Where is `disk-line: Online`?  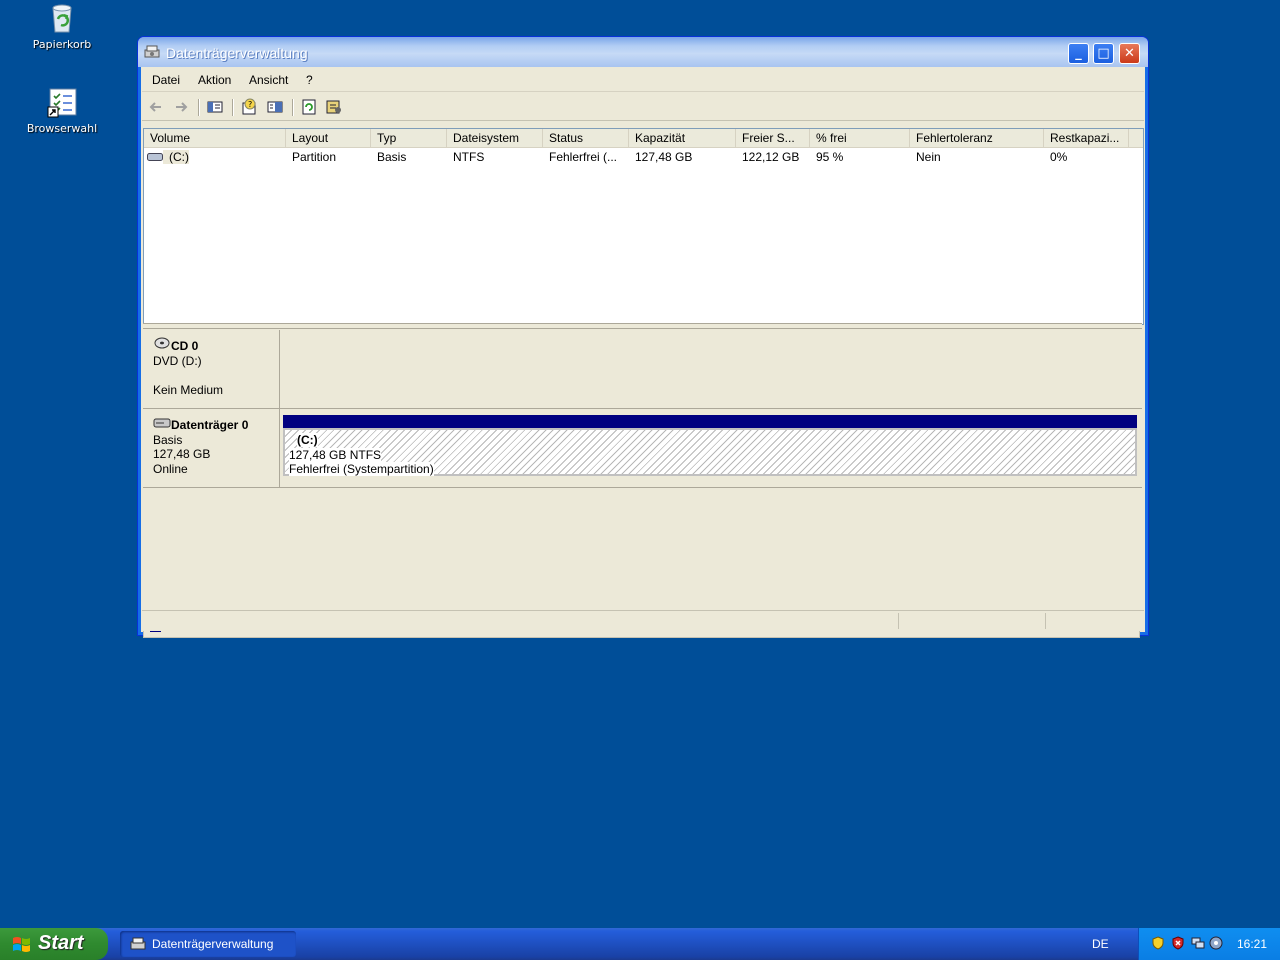 disk-line: Online is located at coordinates (170, 469).